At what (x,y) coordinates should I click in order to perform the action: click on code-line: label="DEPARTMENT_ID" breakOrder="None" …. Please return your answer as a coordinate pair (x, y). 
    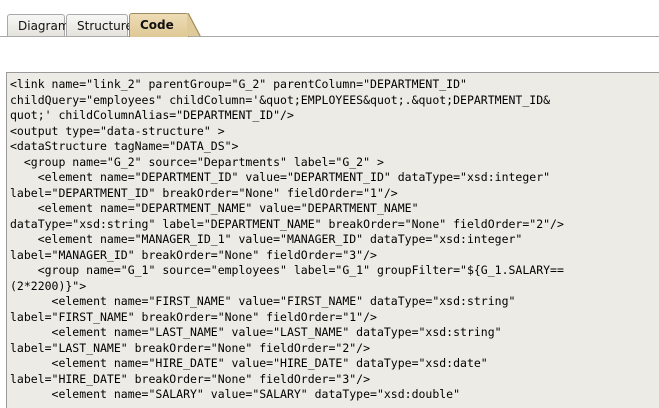
    Looking at the image, I should click on (204, 192).